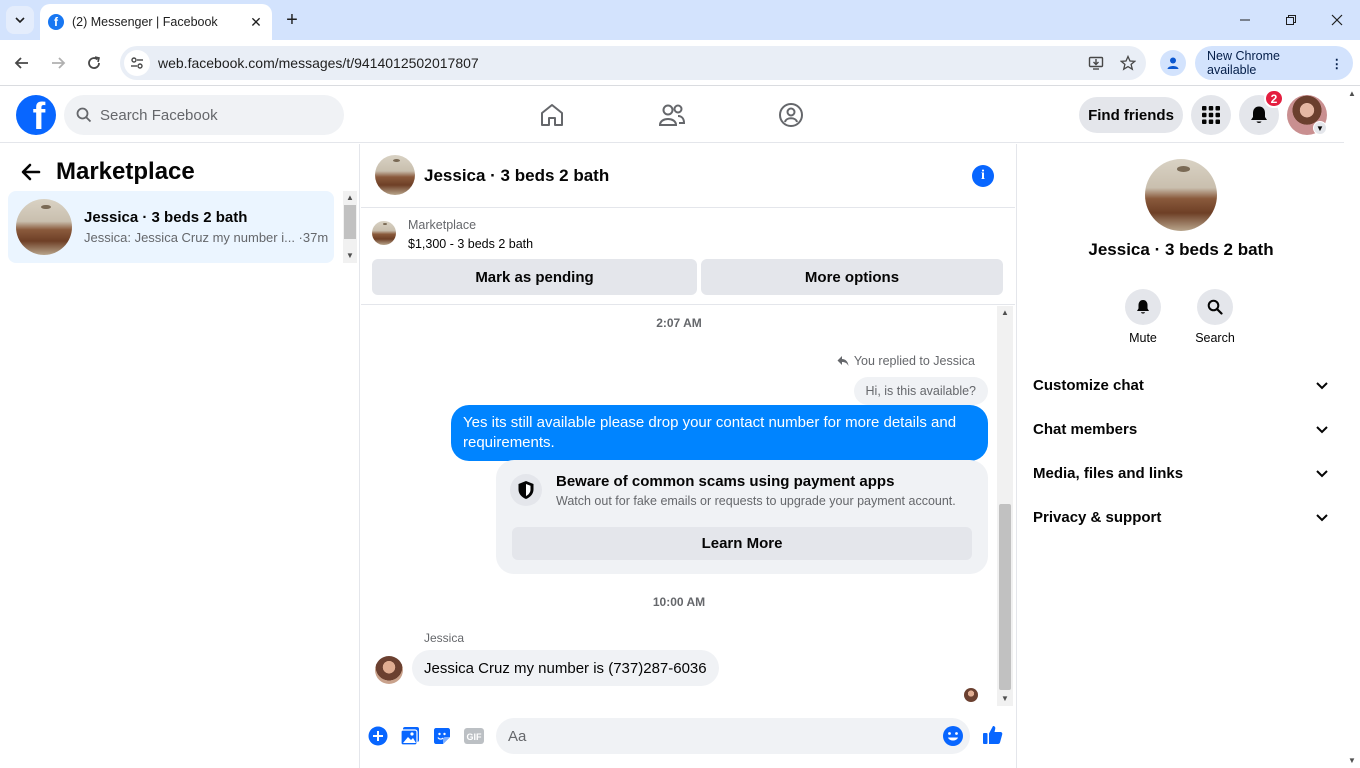 The image size is (1360, 768). I want to click on more-options-button: More options, so click(852, 277).